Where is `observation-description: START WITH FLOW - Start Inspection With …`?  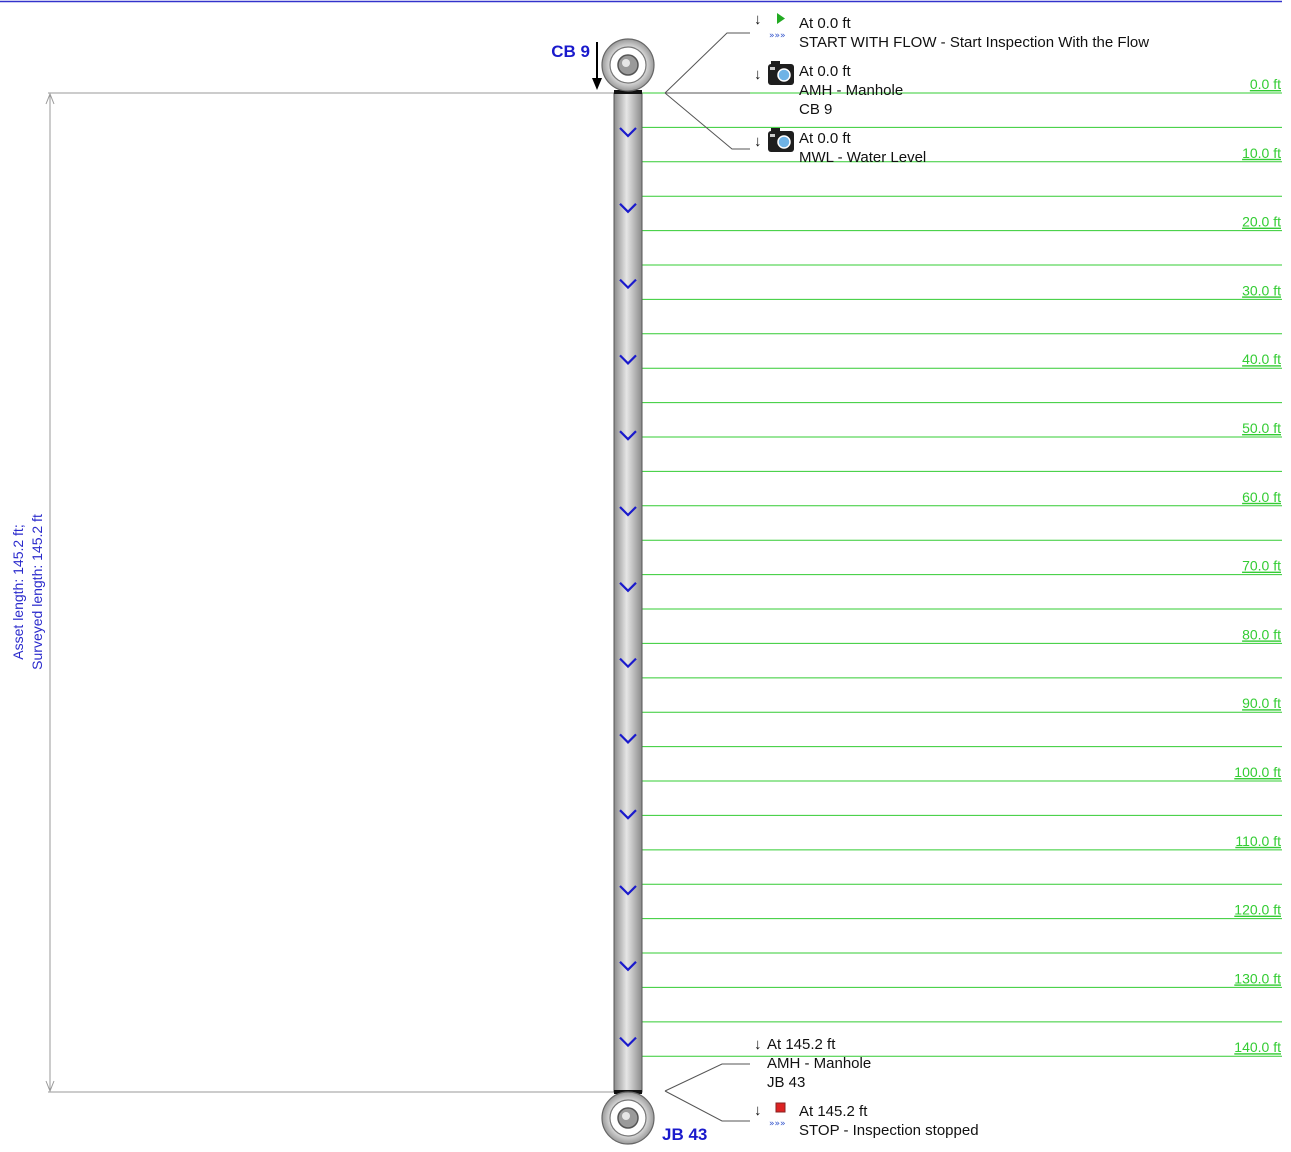 observation-description: START WITH FLOW - Start Inspection With … is located at coordinates (974, 42).